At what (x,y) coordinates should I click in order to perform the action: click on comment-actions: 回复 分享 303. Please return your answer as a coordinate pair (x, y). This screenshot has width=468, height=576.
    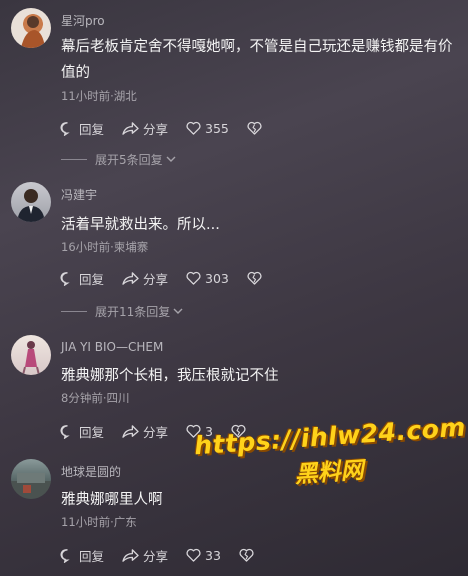
    Looking at the image, I should click on (172, 278).